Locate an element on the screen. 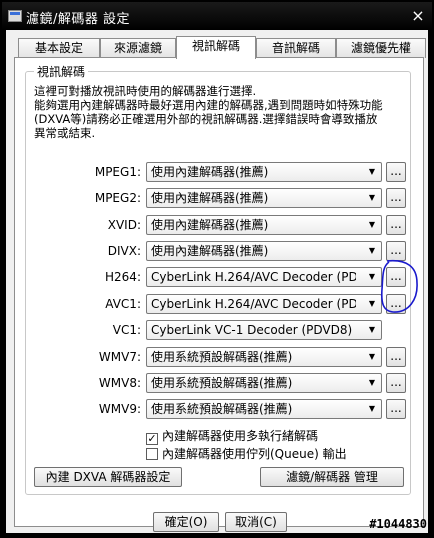 This screenshot has width=434, height=538. wmv7-decoder-value: 使用系統預設解碼器(推薦) is located at coordinates (222, 357).